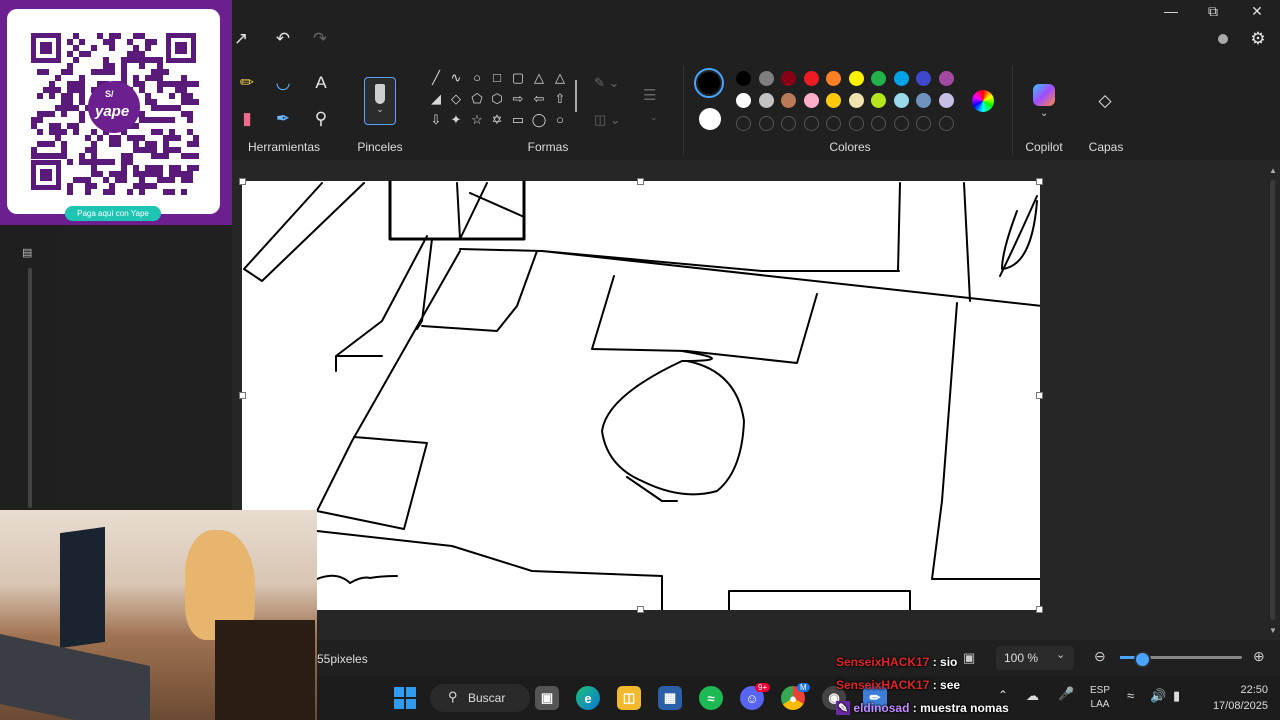  Describe the element at coordinates (607, 120) in the screenshot. I see `fill-icon: ◫ ⌄` at that location.